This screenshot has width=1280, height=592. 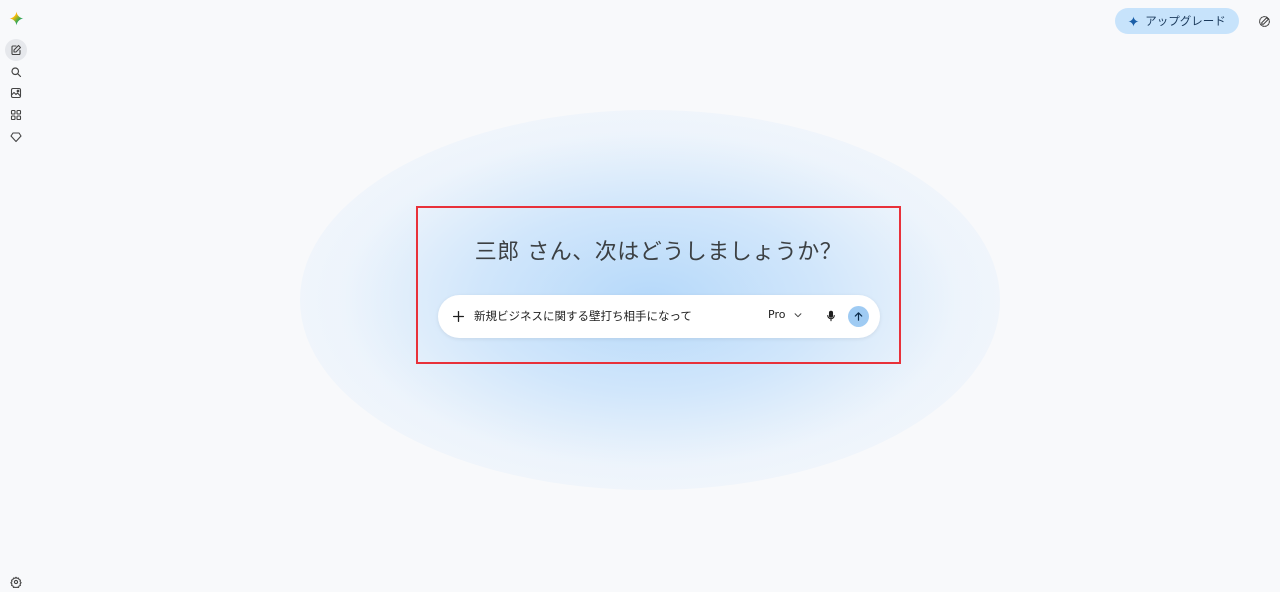 What do you see at coordinates (16, 72) in the screenshot?
I see `search-icon` at bounding box center [16, 72].